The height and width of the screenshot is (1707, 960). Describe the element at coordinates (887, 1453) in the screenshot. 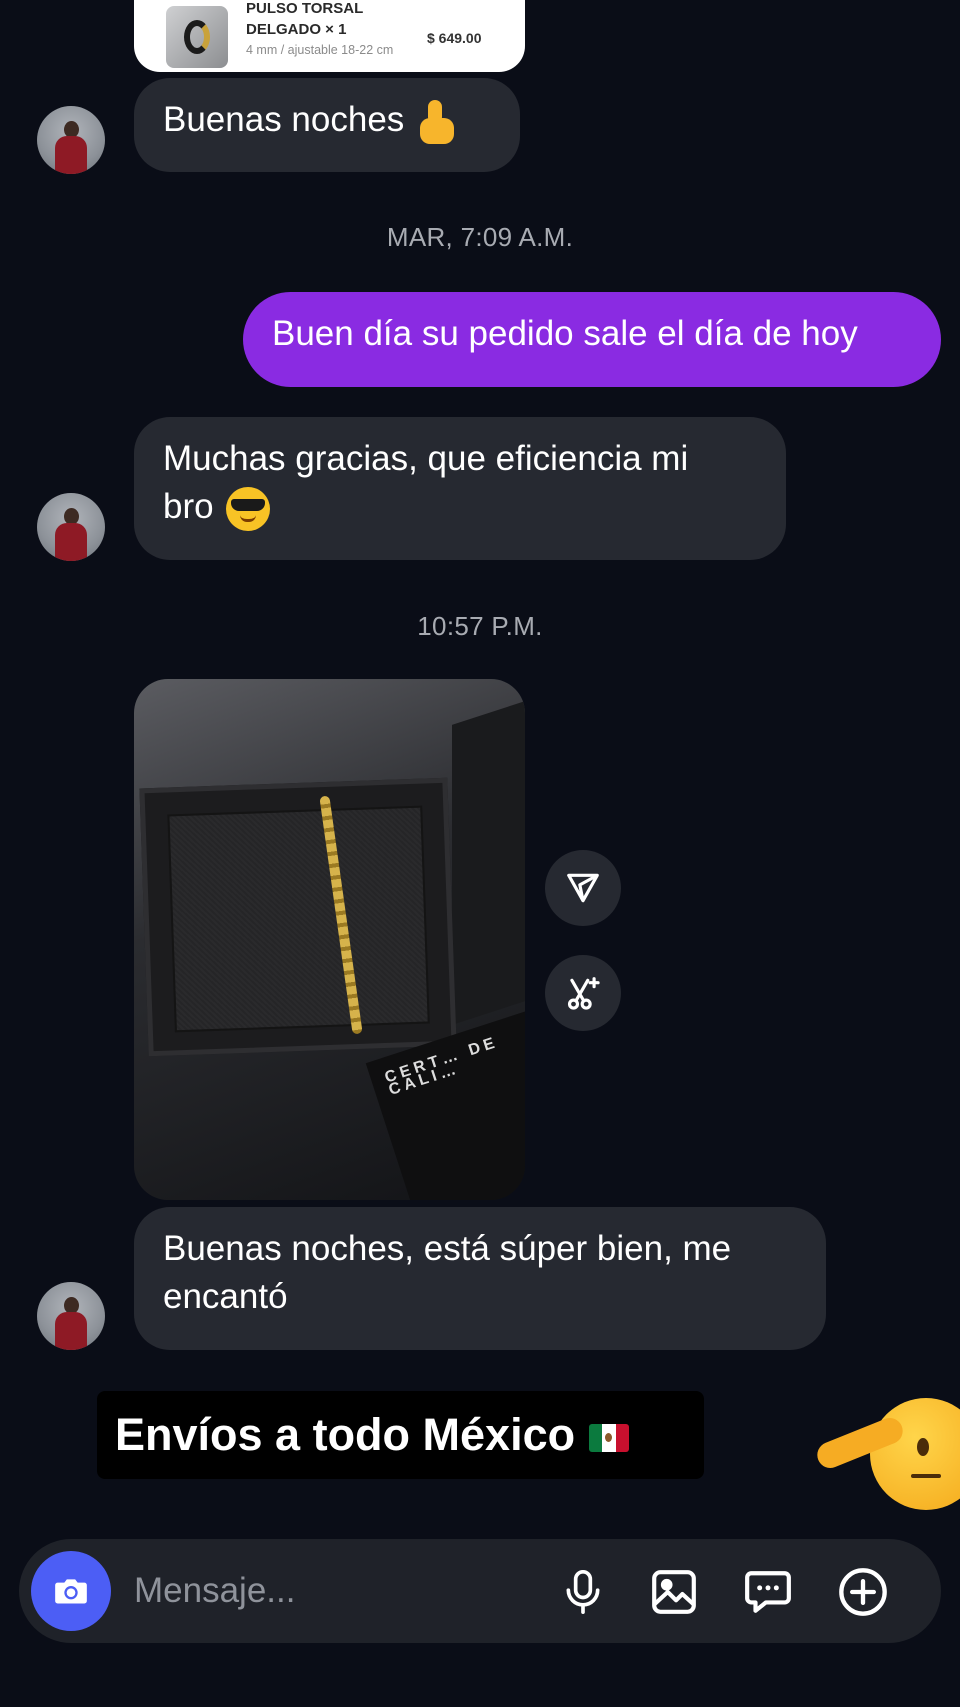

I see `saluting-face-icon` at that location.